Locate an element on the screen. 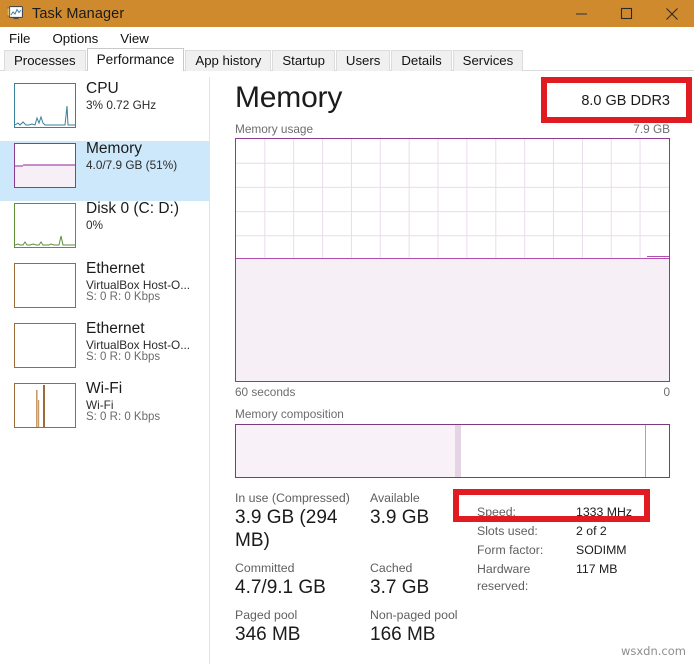  tab-details: Details is located at coordinates (421, 60).